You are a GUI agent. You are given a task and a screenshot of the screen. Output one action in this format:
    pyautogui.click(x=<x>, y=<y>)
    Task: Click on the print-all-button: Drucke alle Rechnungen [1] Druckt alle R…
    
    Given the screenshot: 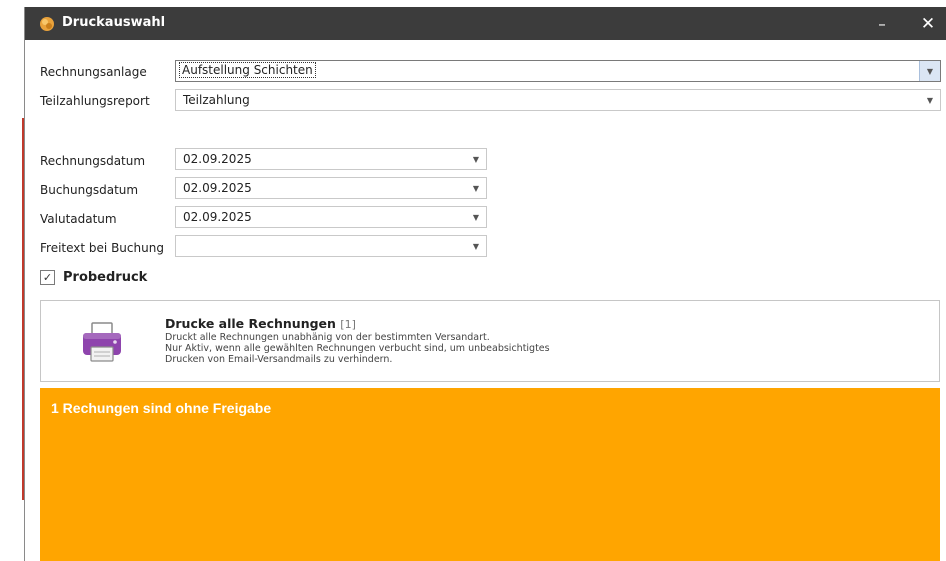 What is the action you would take?
    pyautogui.click(x=490, y=341)
    